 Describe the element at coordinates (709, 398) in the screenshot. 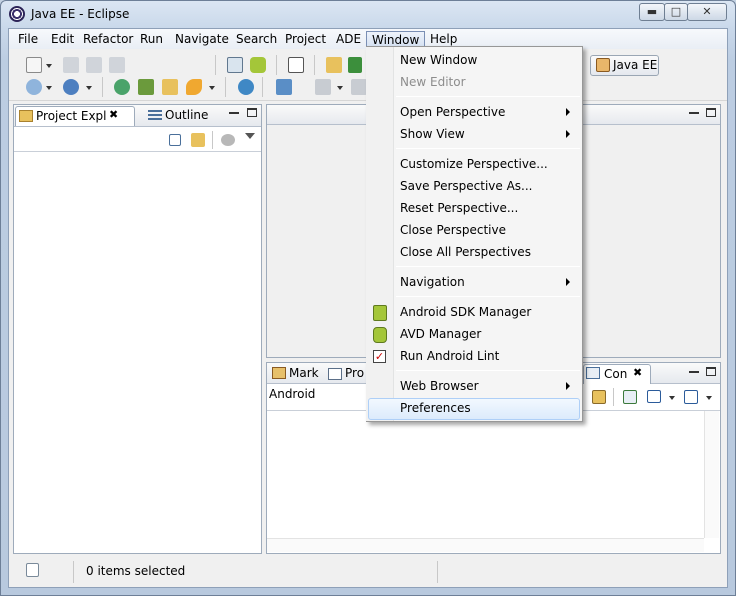

I see `open-console-dropdown-icon` at that location.